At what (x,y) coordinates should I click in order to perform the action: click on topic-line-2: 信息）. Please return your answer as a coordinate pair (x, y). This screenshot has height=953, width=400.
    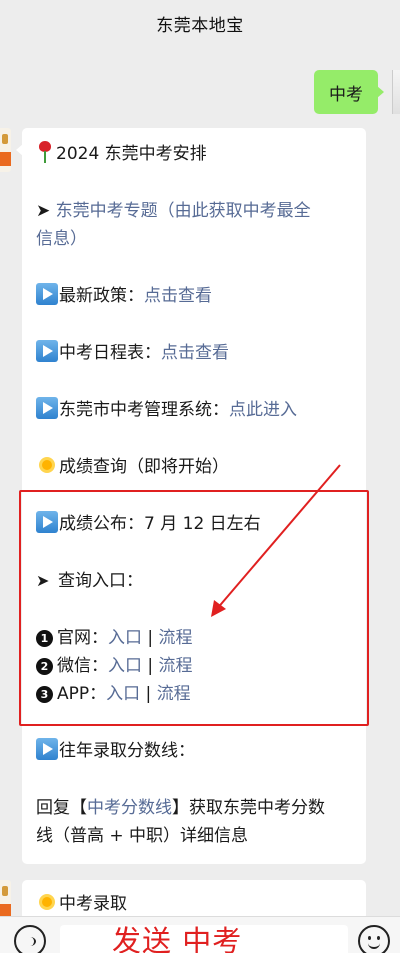
    Looking at the image, I should click on (194, 239).